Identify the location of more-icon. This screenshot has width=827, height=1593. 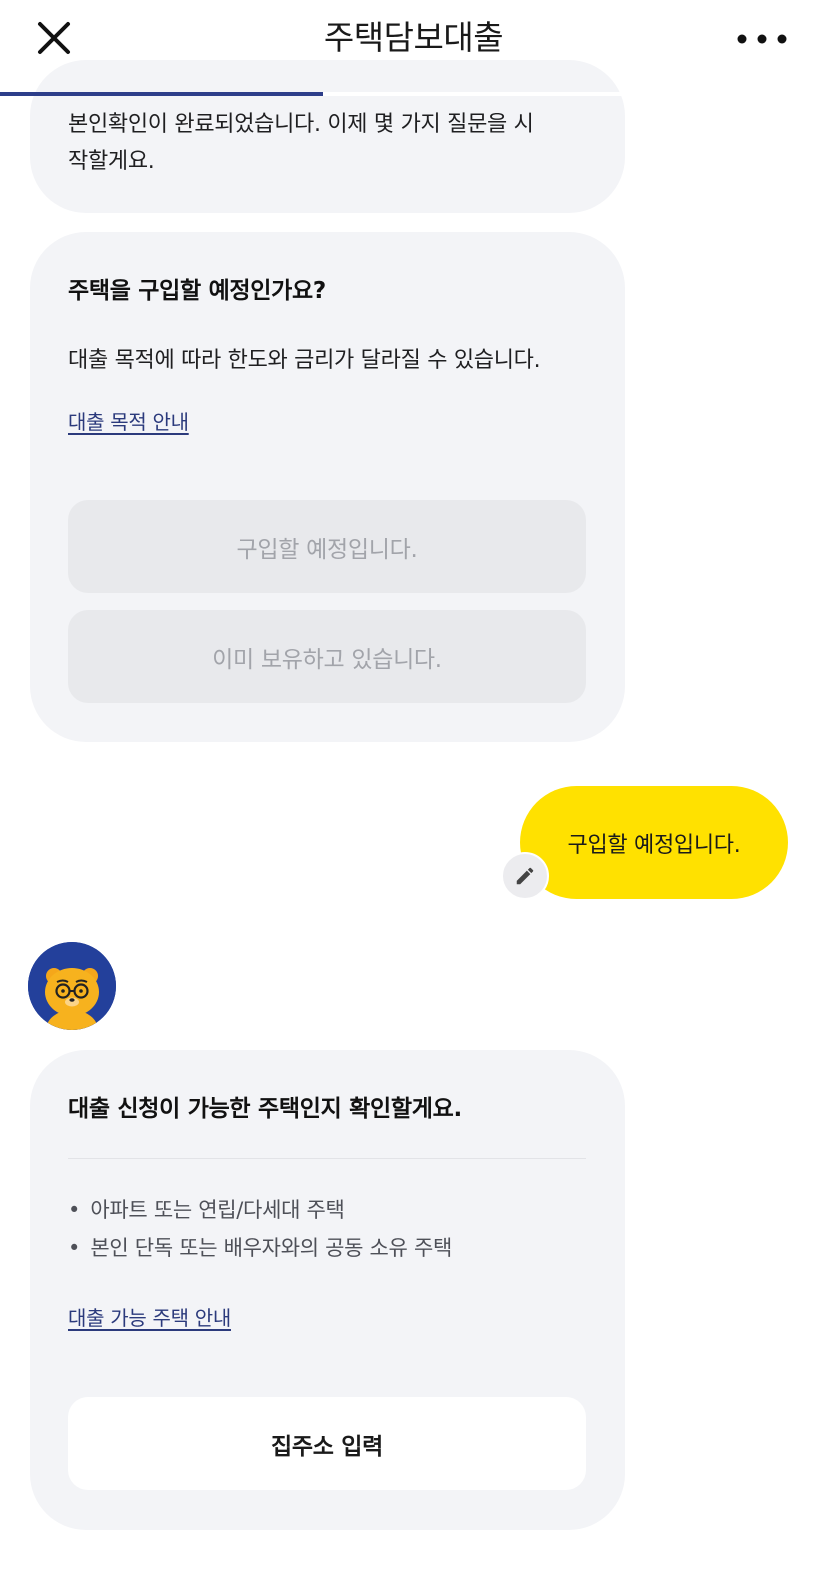
(762, 39).